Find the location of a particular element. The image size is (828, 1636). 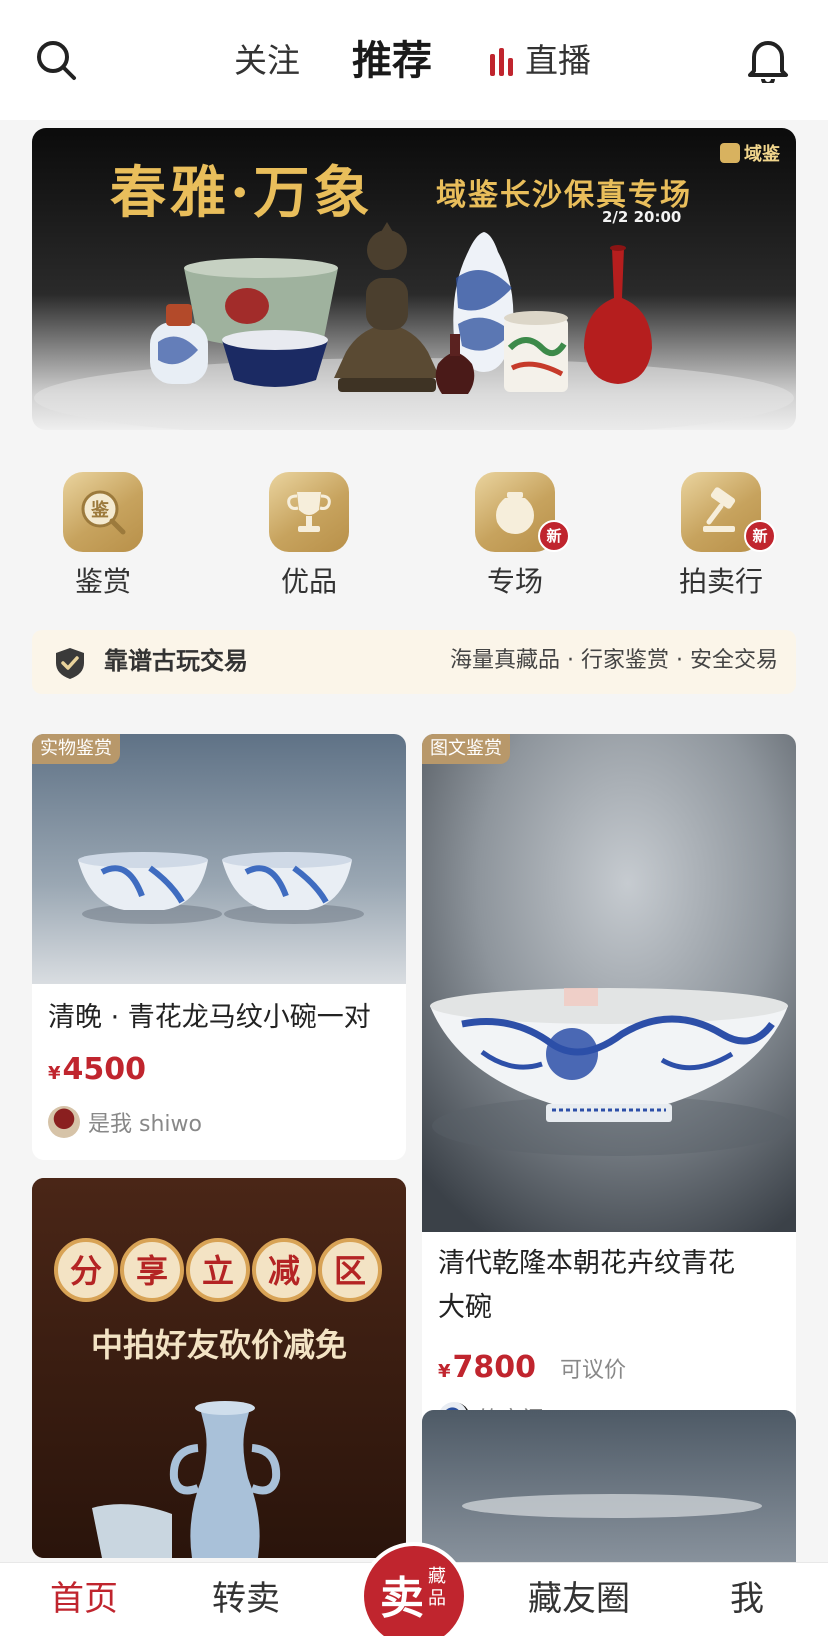

feature-special-session: 新 专场 is located at coordinates (514, 532).